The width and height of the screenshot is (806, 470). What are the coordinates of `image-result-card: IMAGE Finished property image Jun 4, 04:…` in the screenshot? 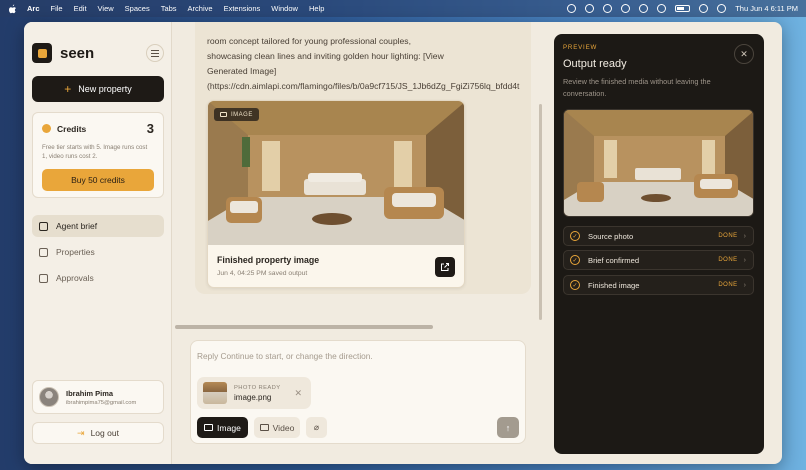 It's located at (336, 194).